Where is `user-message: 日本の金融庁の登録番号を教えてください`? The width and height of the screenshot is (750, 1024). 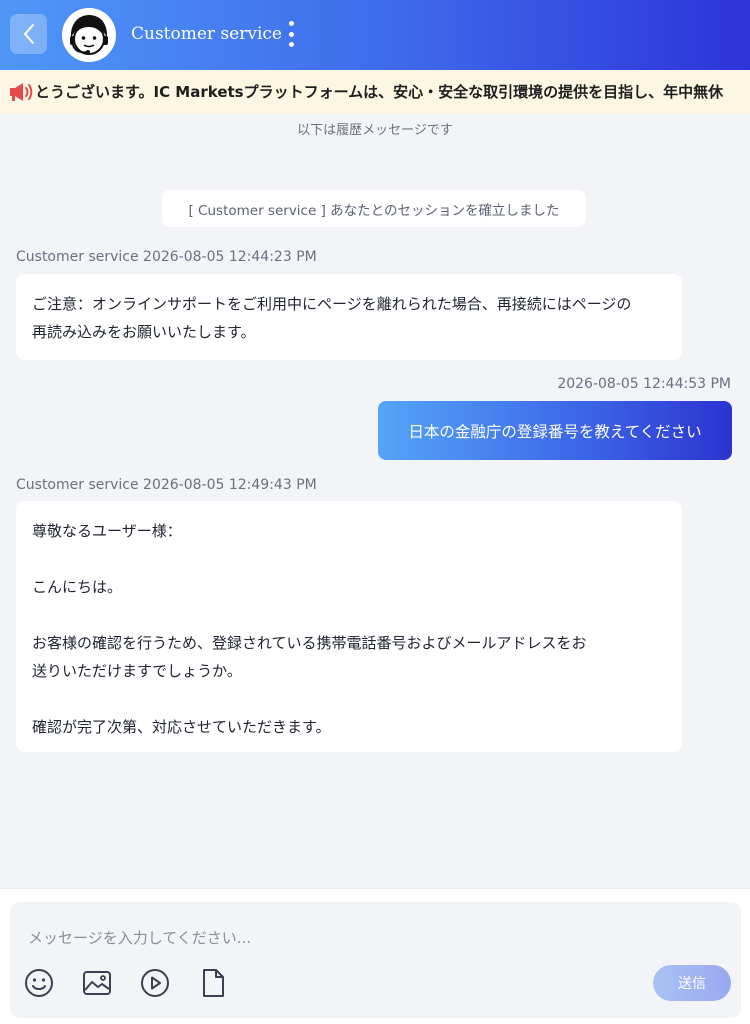
user-message: 日本の金融庁の登録番号を教えてください is located at coordinates (555, 430).